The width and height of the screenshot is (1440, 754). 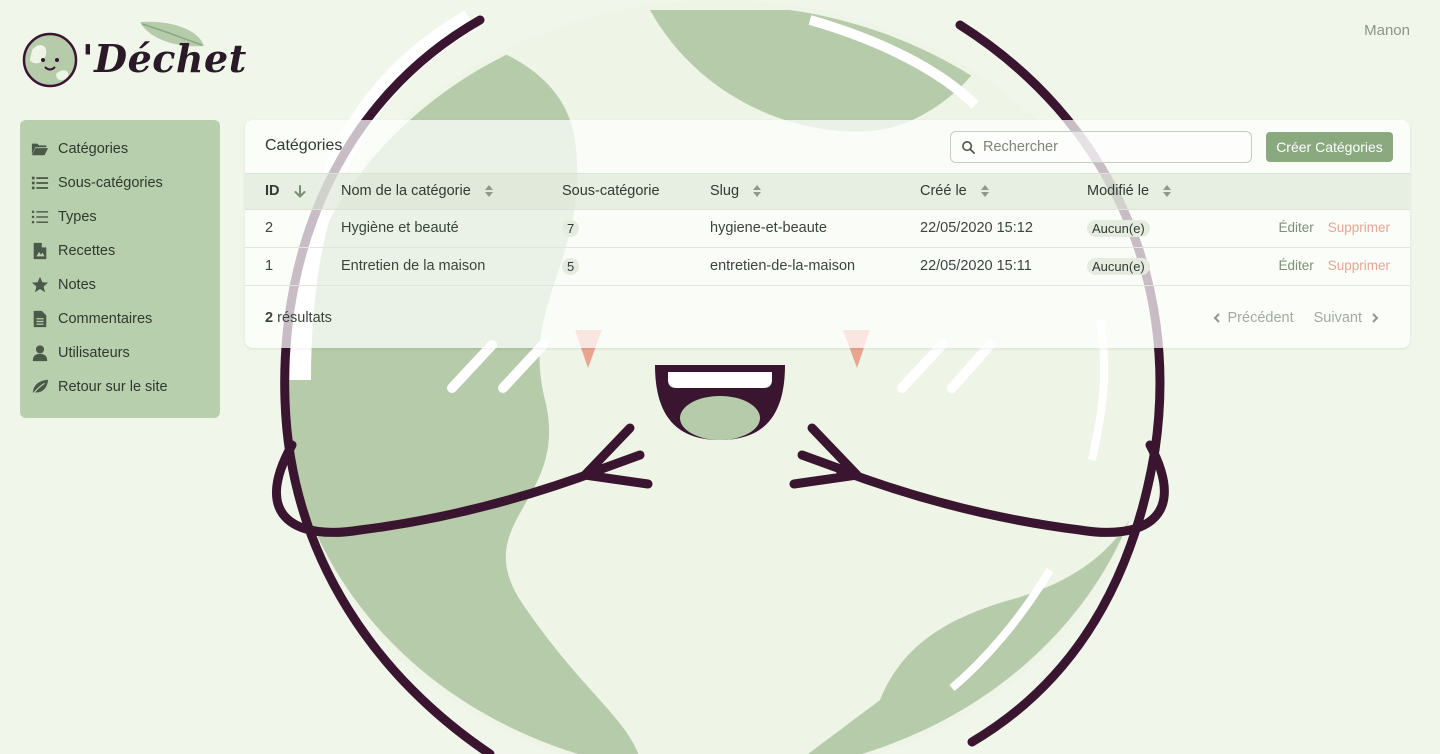 I want to click on chevron-left-icon, so click(x=1216, y=317).